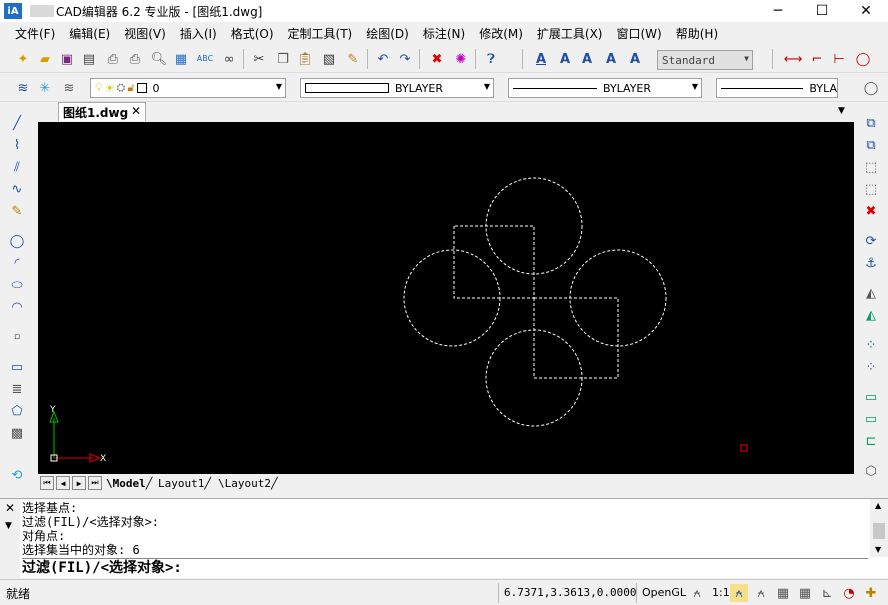 The image size is (888, 605). Describe the element at coordinates (17, 263) in the screenshot. I see `arc-icon: ◜` at that location.